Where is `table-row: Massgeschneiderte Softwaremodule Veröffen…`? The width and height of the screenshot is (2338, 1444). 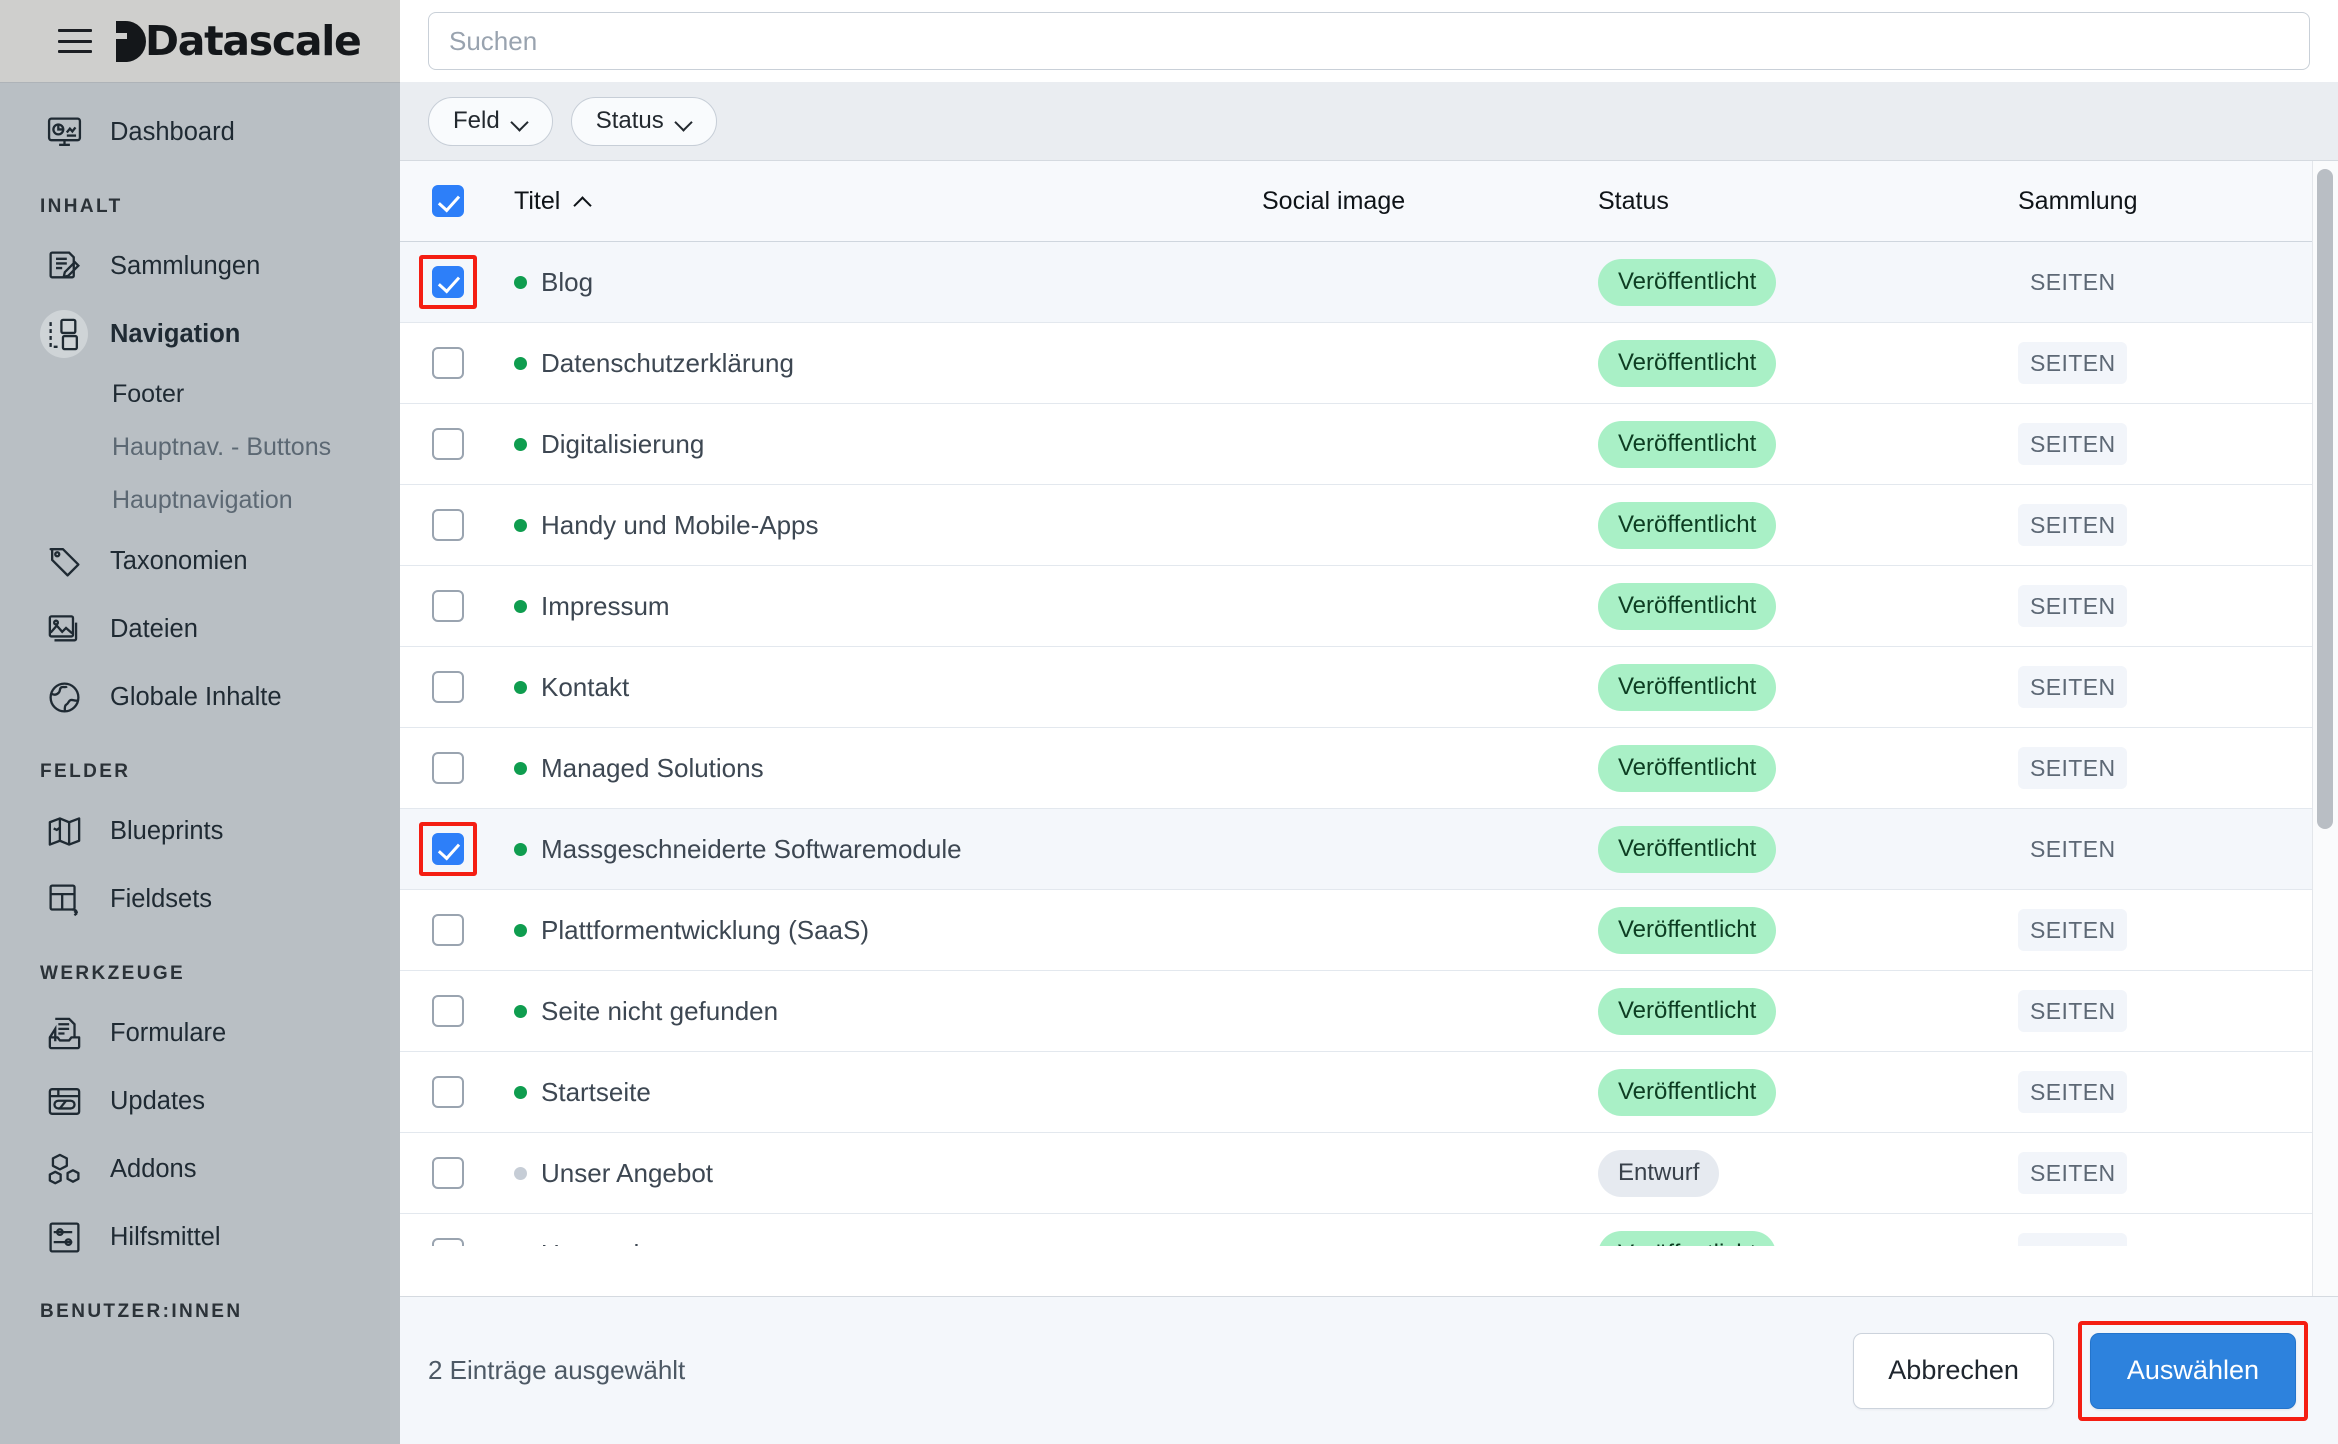 table-row: Massgeschneiderte Softwaremodule Veröffen… is located at coordinates (1369, 849).